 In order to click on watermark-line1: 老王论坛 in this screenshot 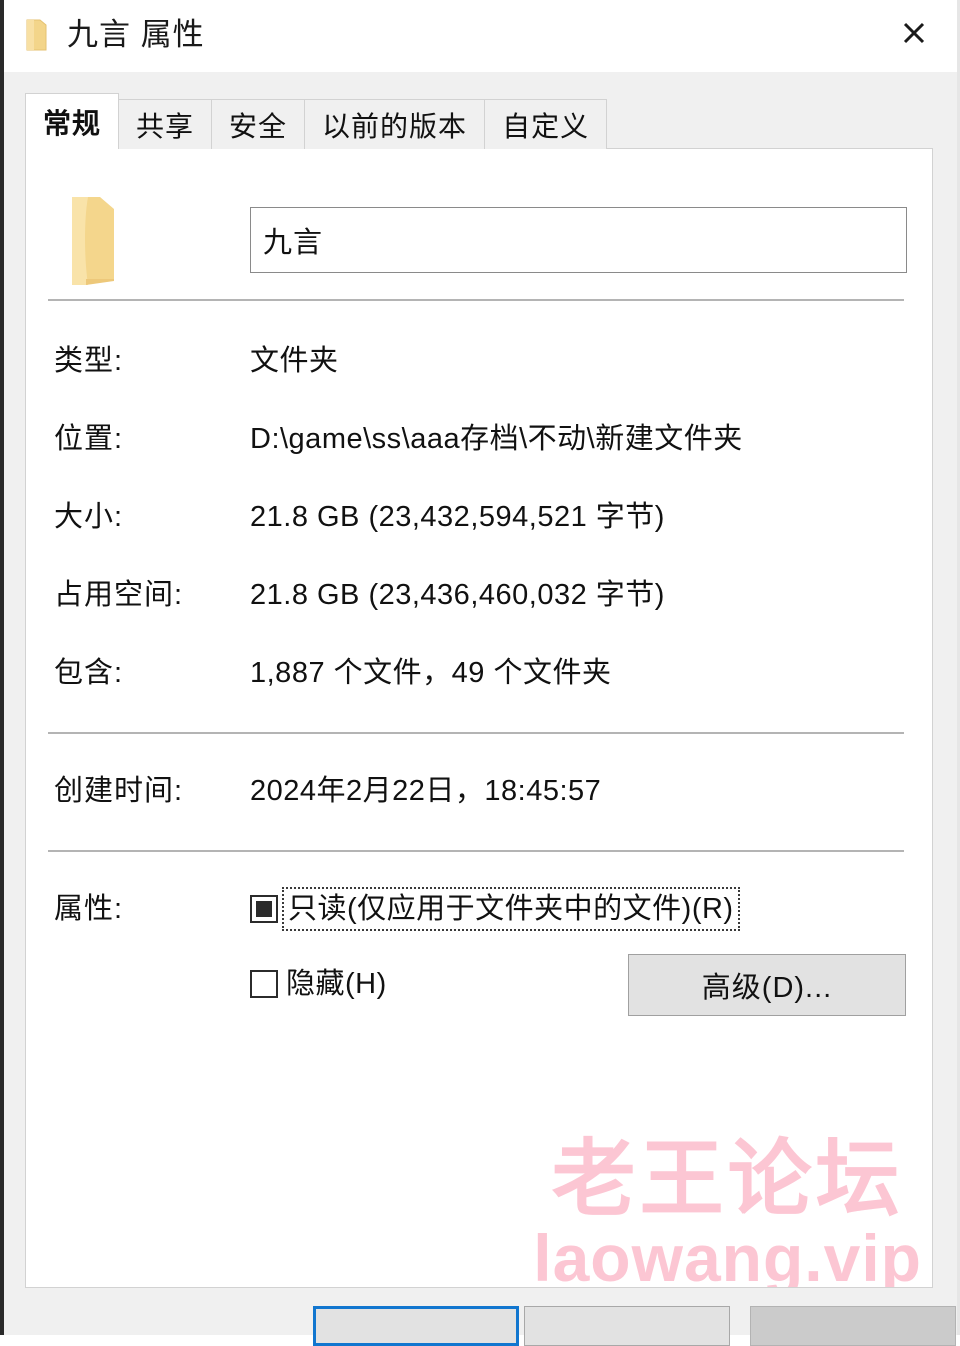, I will do `click(727, 1179)`.